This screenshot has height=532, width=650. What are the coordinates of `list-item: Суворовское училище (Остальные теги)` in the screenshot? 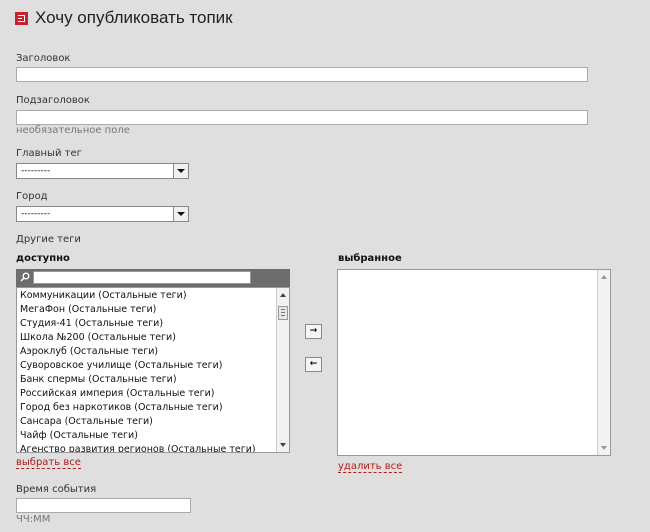 It's located at (121, 365).